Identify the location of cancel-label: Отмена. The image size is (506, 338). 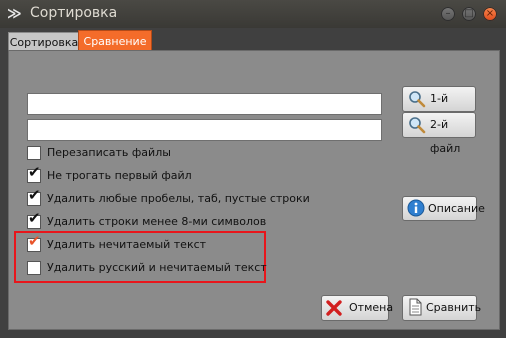
(371, 307).